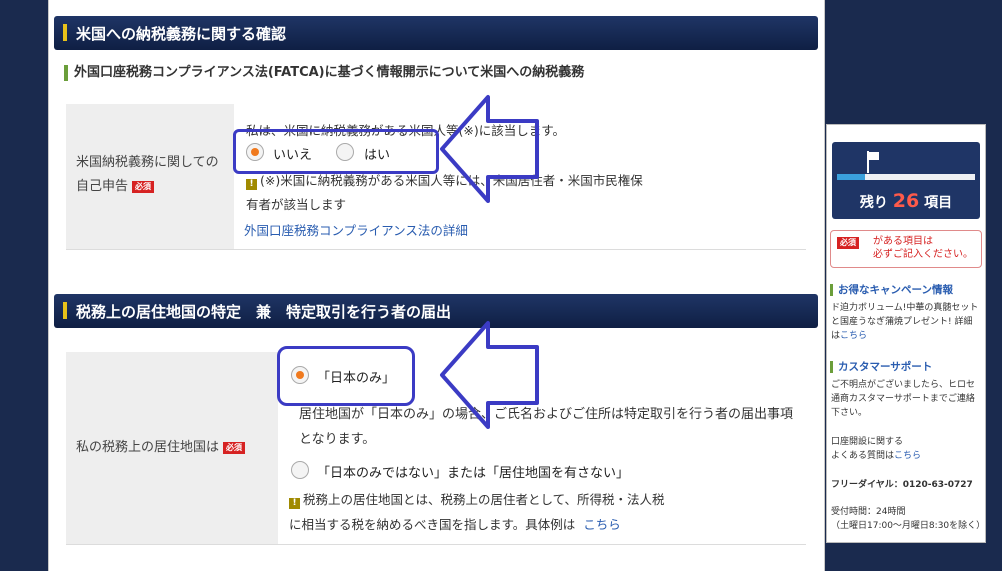 The width and height of the screenshot is (1002, 571). What do you see at coordinates (906, 177) in the screenshot?
I see `progress-track` at bounding box center [906, 177].